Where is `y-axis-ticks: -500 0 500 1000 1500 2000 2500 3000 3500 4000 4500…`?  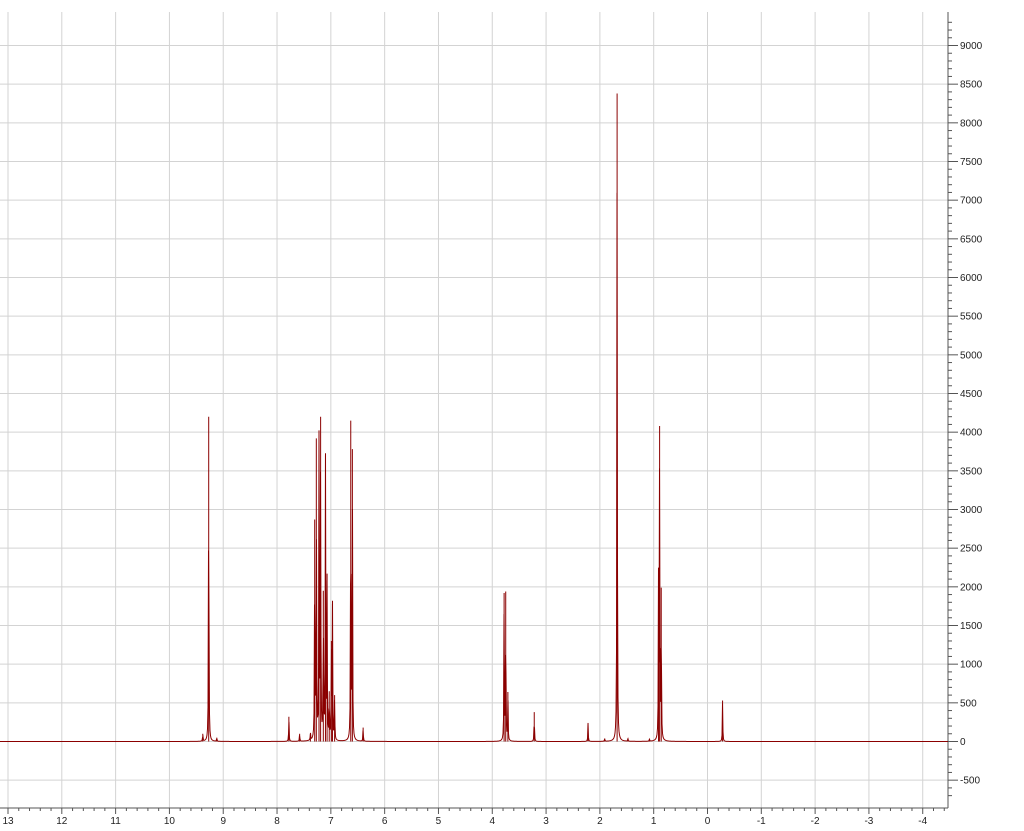
y-axis-ticks: -500 0 500 1000 1500 2000 2500 3000 3500 4000 4500… is located at coordinates (965, 409).